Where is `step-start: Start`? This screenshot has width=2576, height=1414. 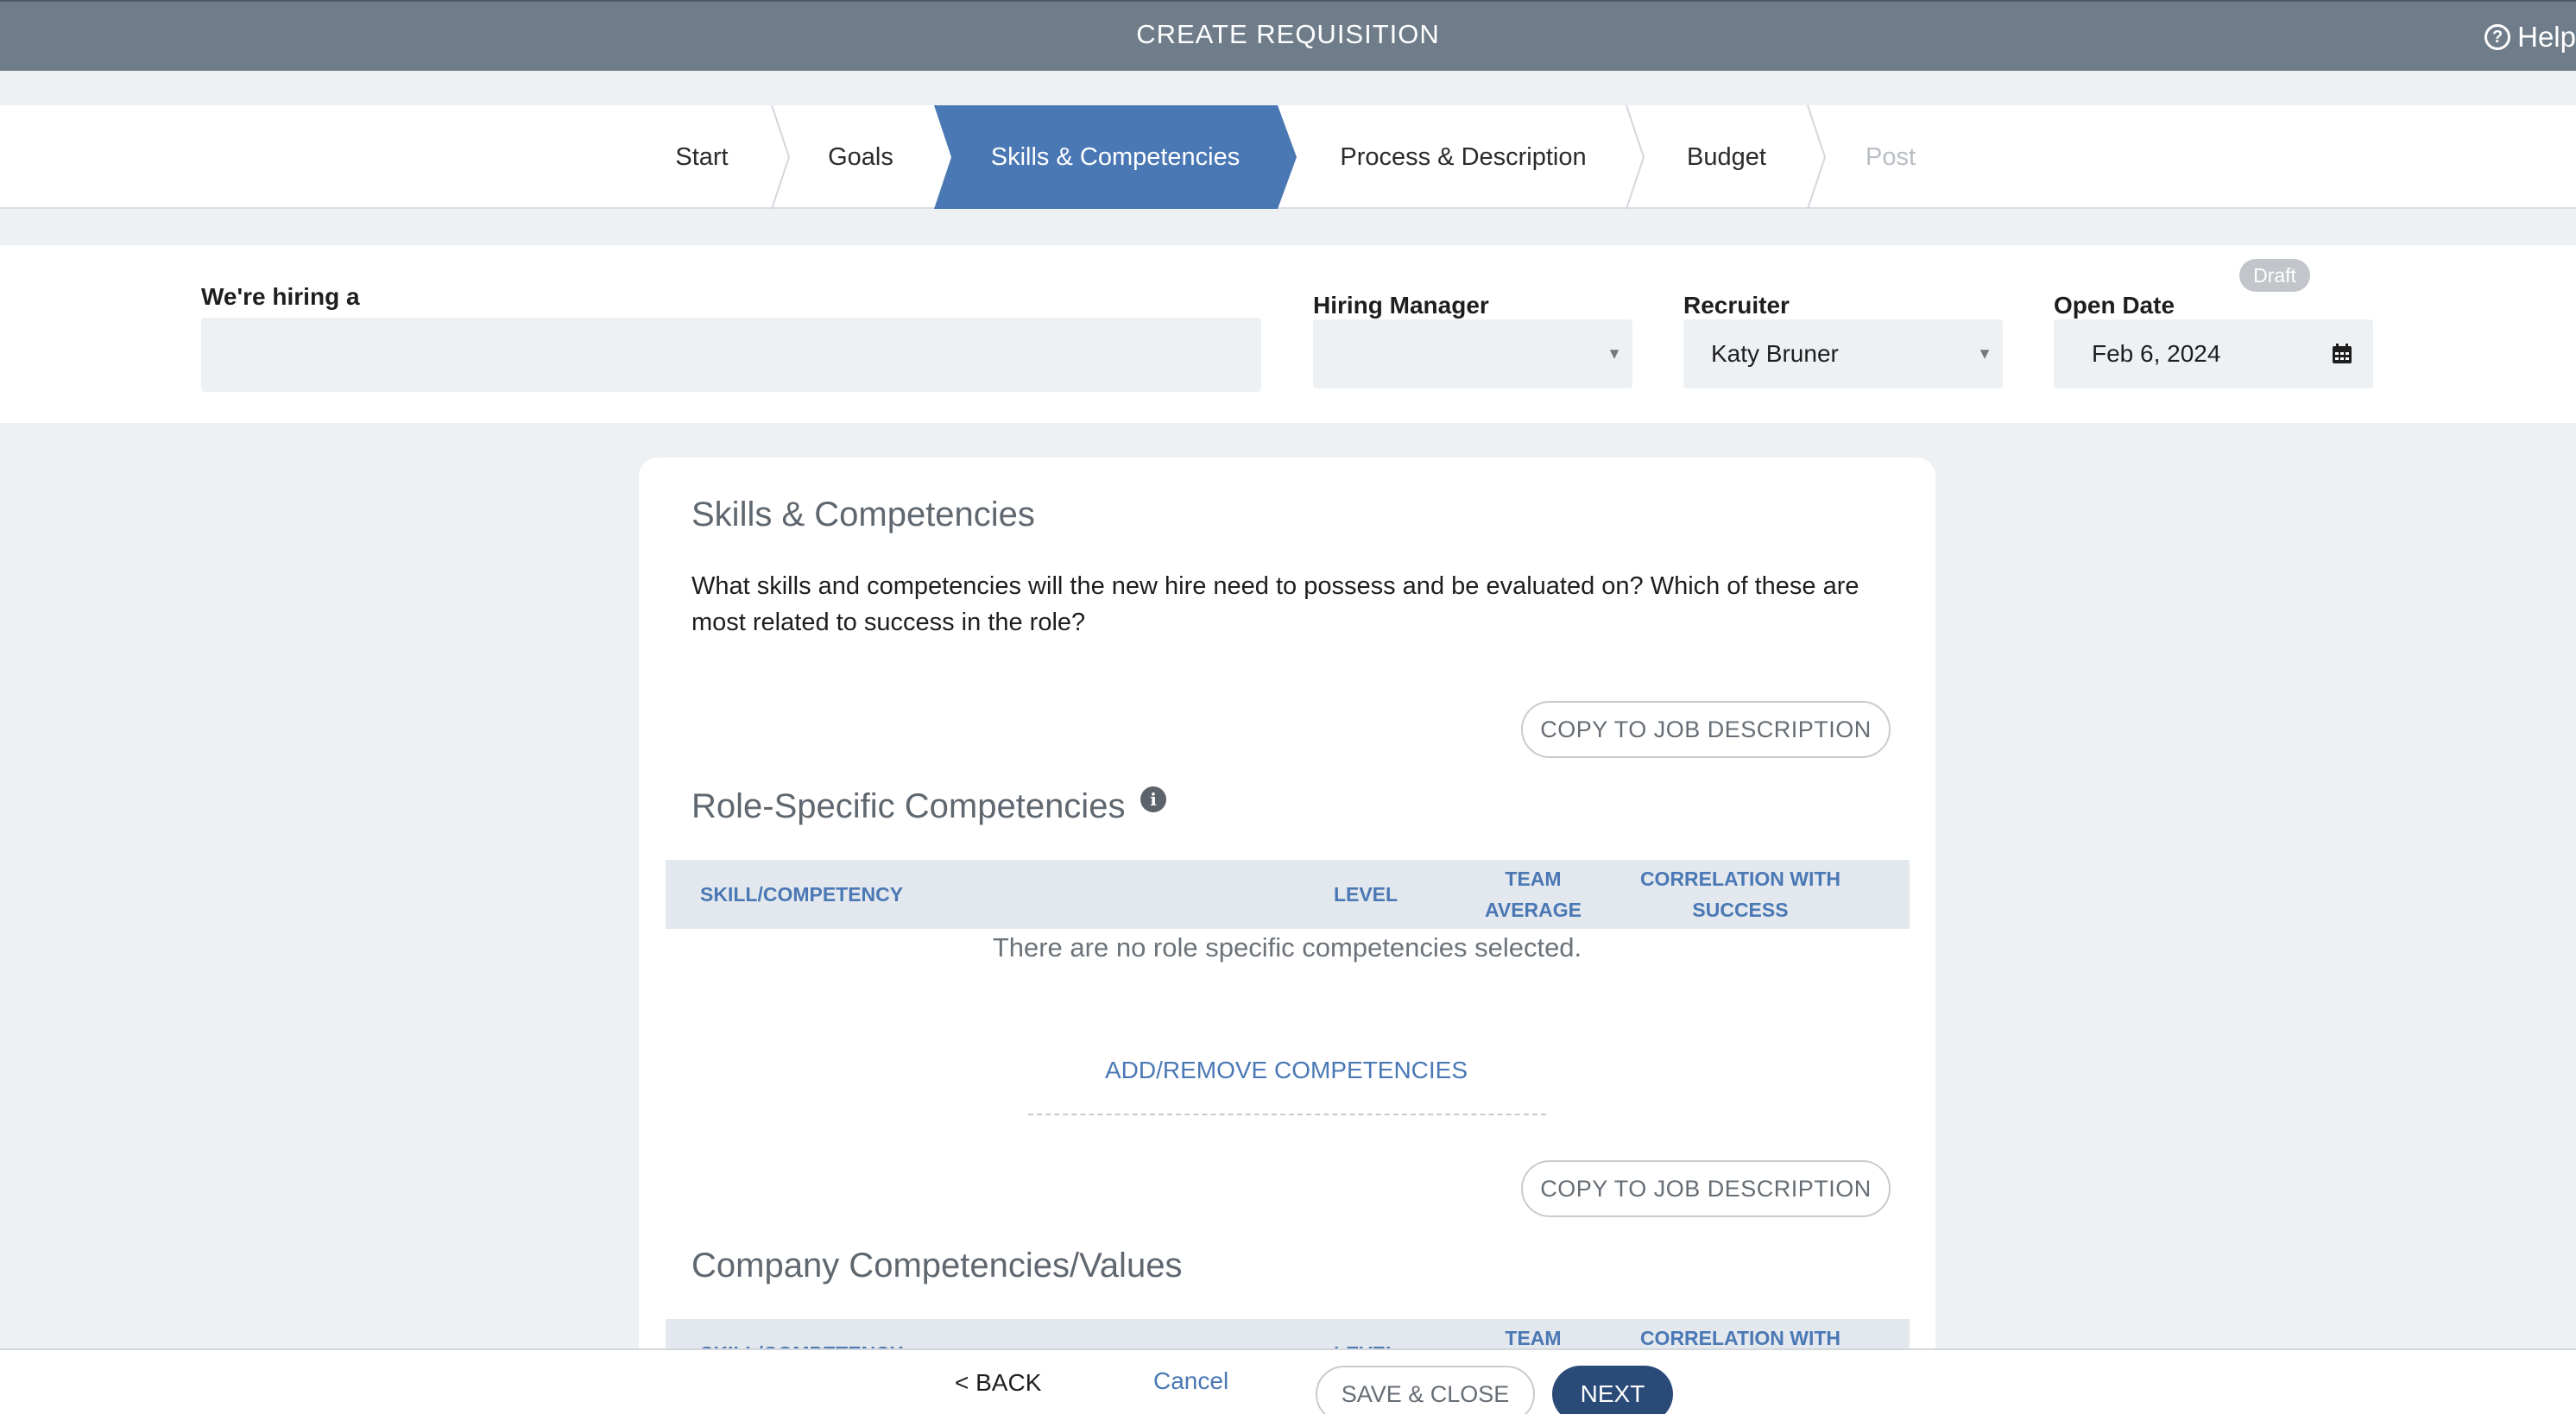 step-start: Start is located at coordinates (702, 157).